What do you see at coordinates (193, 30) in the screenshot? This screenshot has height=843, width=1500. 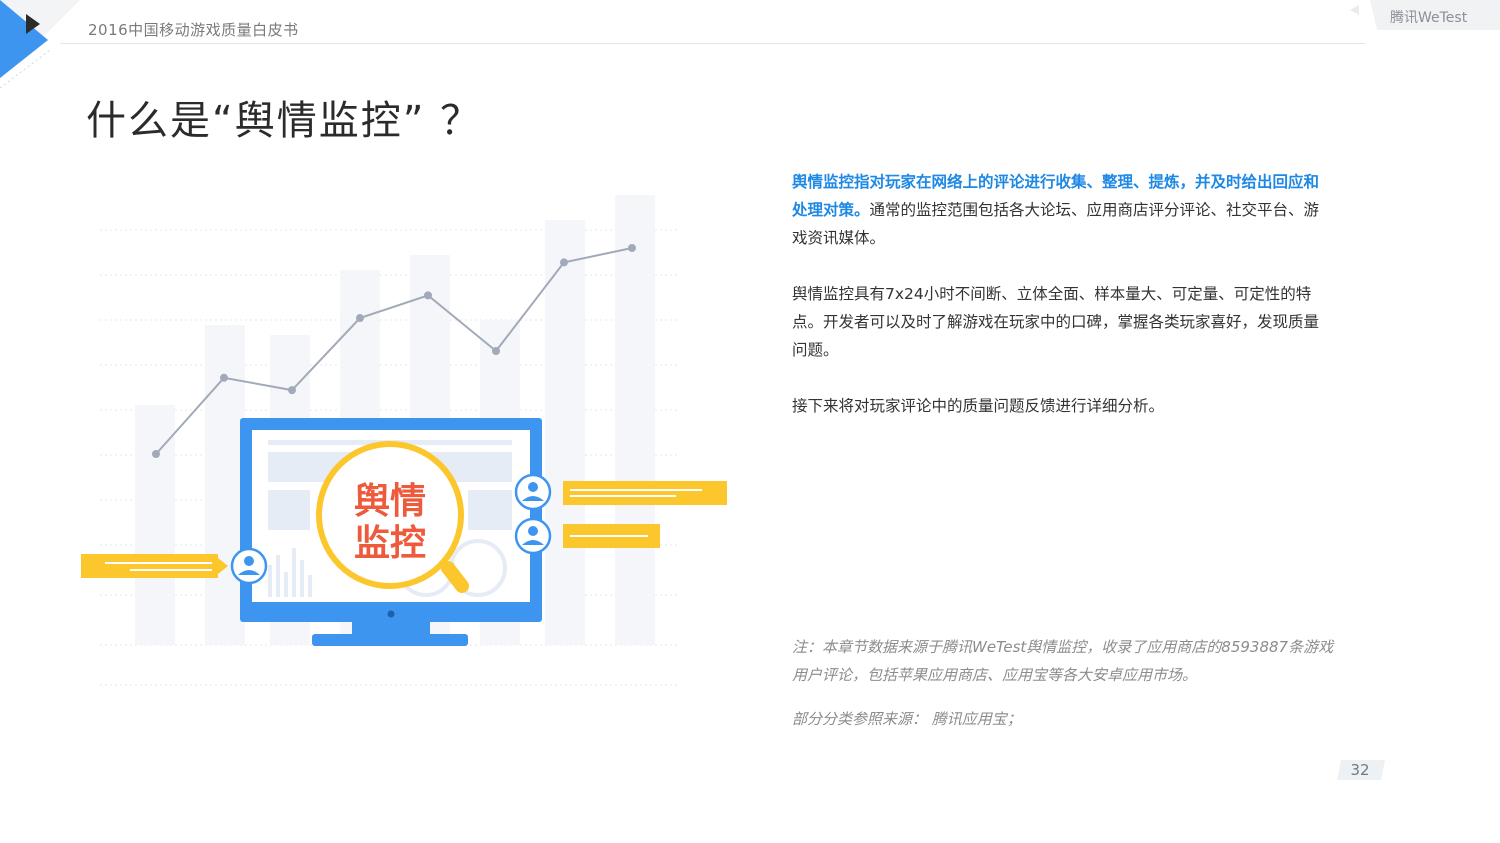 I see `document-title: 2016中国移动游戏质量白皮书` at bounding box center [193, 30].